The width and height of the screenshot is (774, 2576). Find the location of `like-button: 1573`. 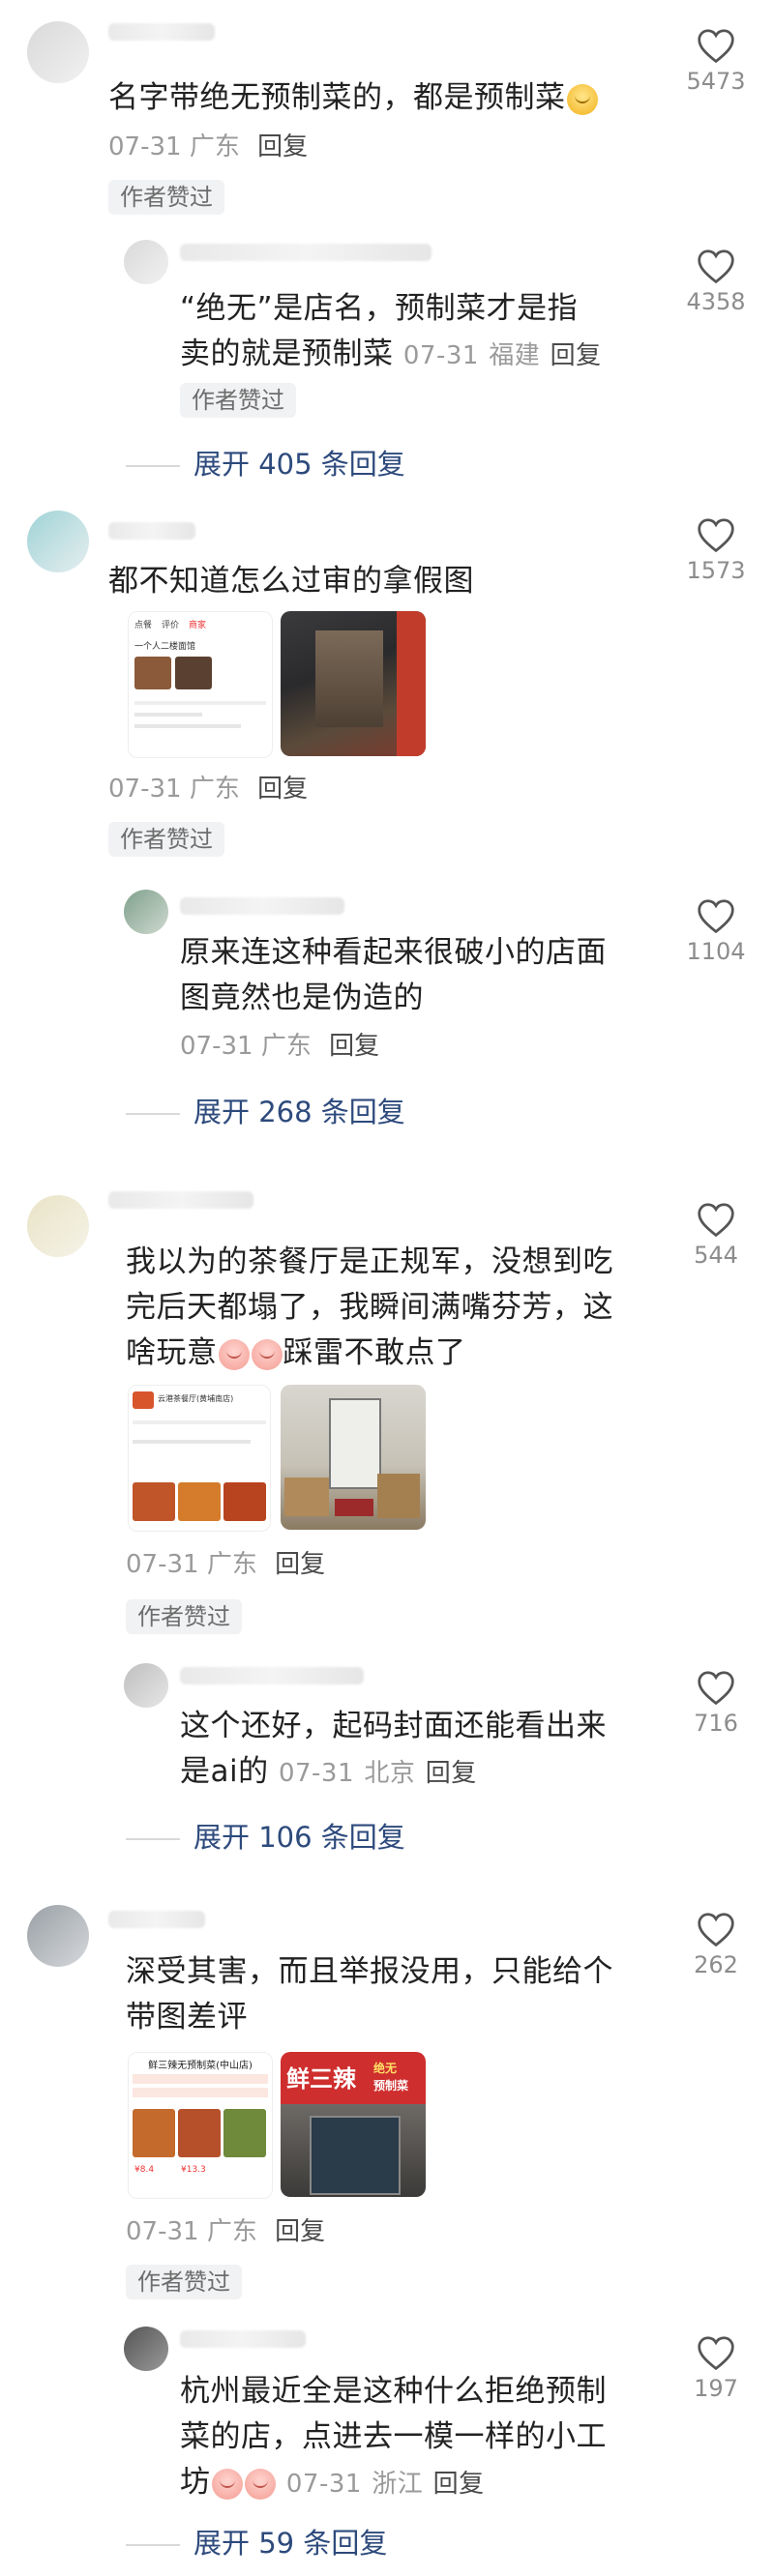

like-button: 1573 is located at coordinates (716, 550).